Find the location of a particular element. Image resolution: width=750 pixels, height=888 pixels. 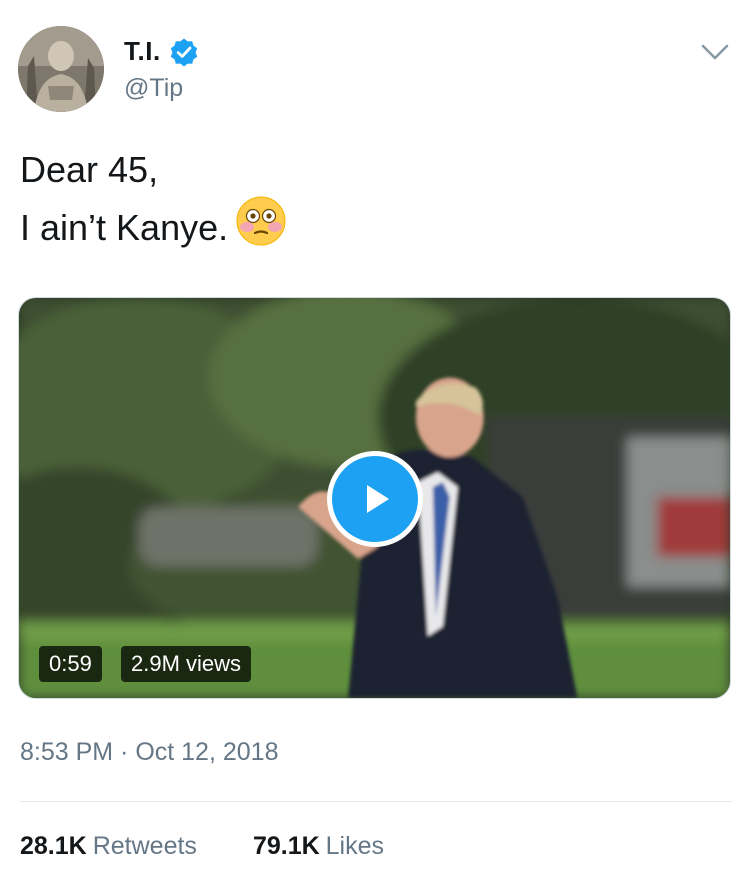

play-button is located at coordinates (375, 499).